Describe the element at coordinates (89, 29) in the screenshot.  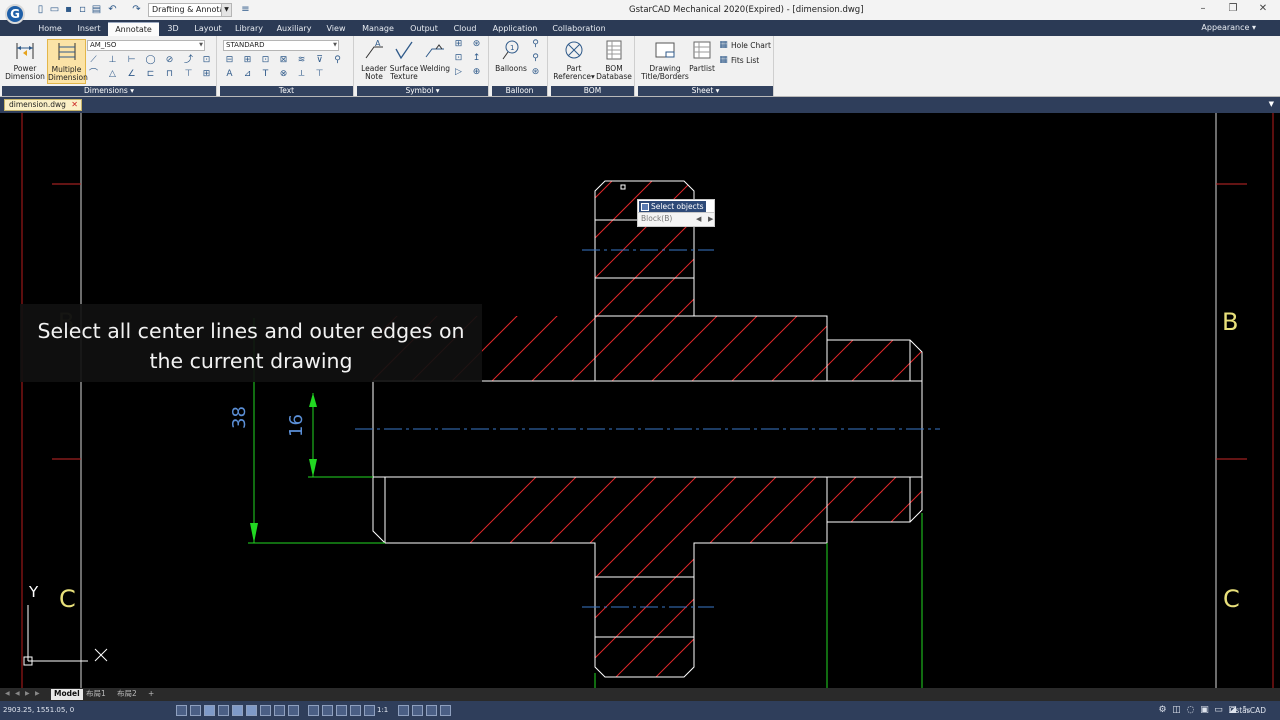
I see `tab-insert: Insert` at that location.